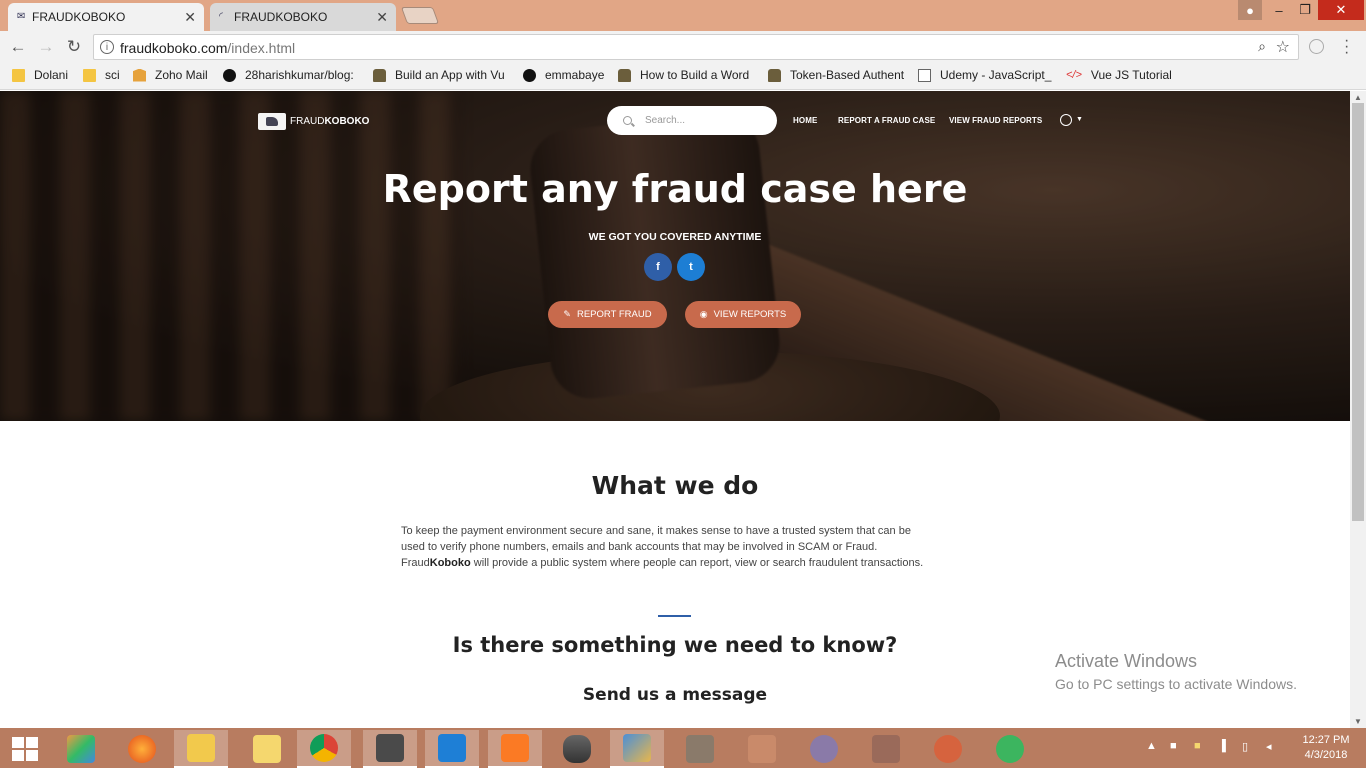 Image resolution: width=1366 pixels, height=768 pixels. What do you see at coordinates (1341, 10) in the screenshot?
I see `close-window-button: ✕` at bounding box center [1341, 10].